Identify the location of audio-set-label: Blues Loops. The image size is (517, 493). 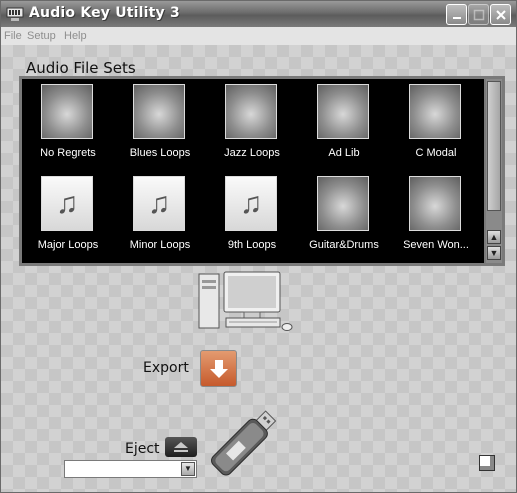
(160, 153).